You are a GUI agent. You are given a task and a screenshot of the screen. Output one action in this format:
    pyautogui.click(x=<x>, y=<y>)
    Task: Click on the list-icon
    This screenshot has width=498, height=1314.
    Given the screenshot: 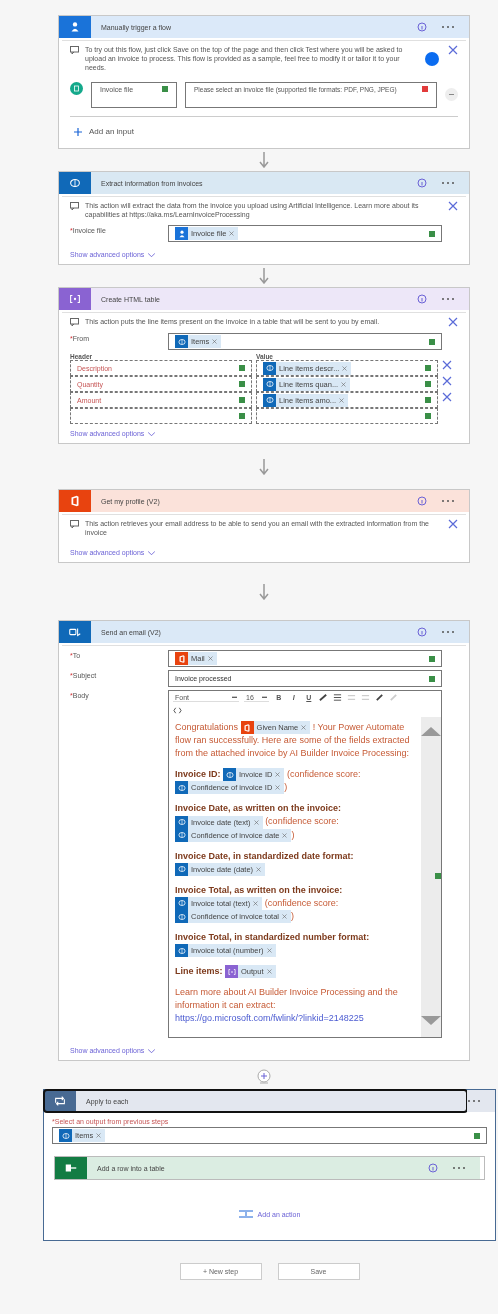 What is the action you would take?
    pyautogui.click(x=337, y=697)
    